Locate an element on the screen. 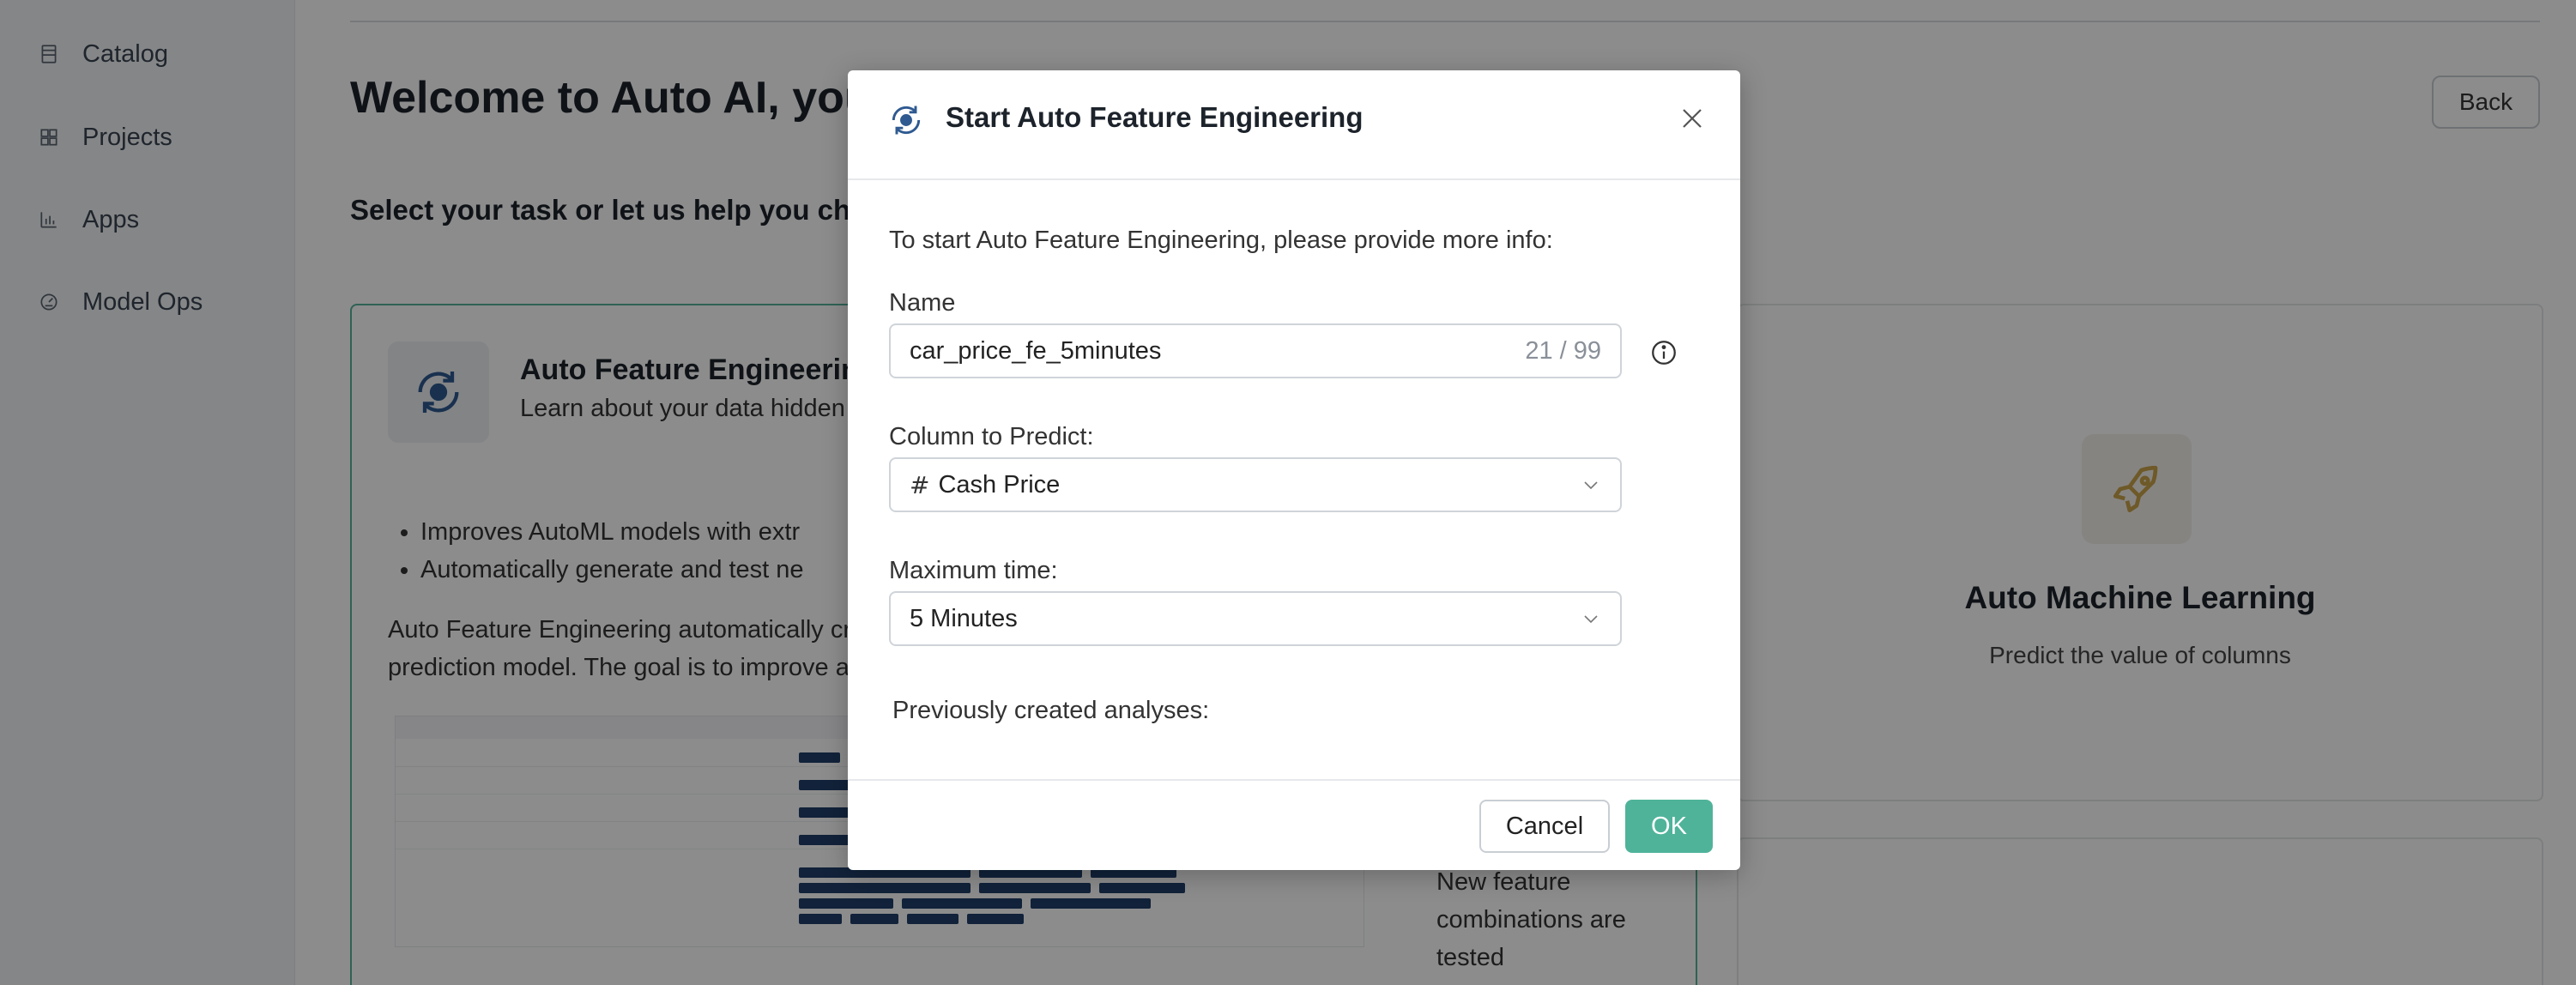  dialog-footer: Cancel OK is located at coordinates (1294, 824).